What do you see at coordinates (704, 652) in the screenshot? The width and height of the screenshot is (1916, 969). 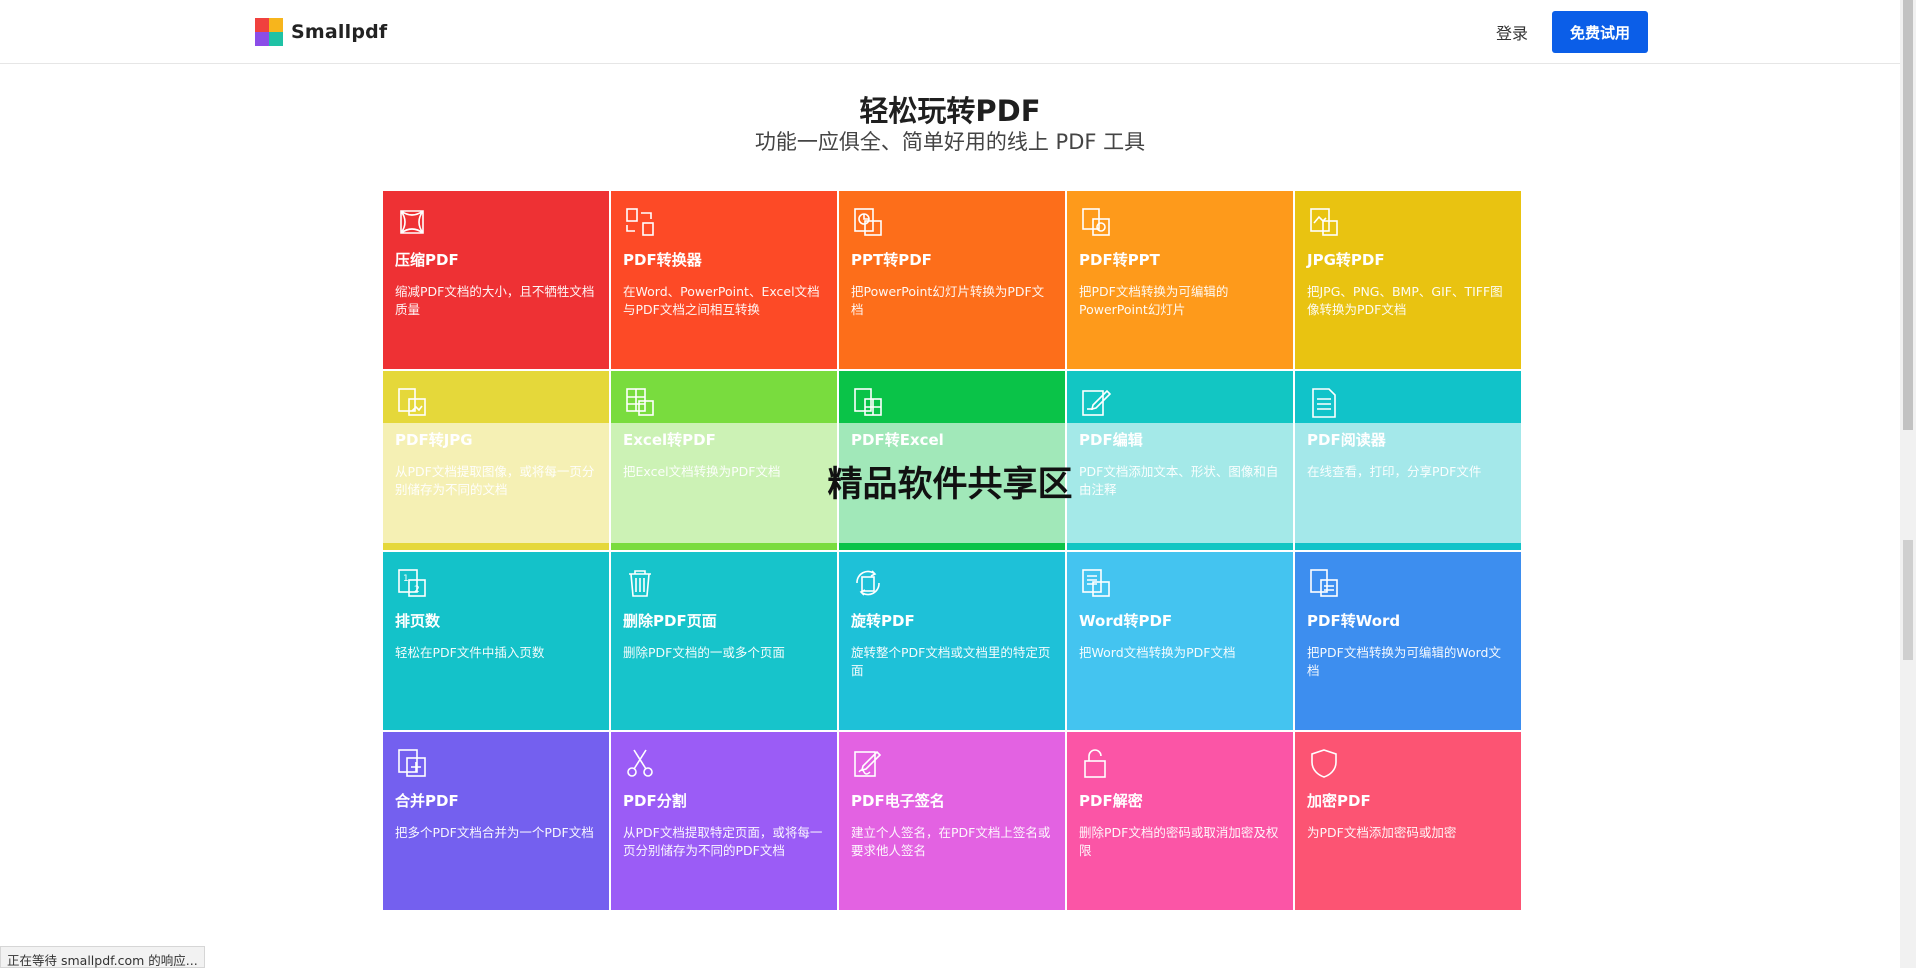 I see `tool-description: 删除PDF文档的一或多个页面` at bounding box center [704, 652].